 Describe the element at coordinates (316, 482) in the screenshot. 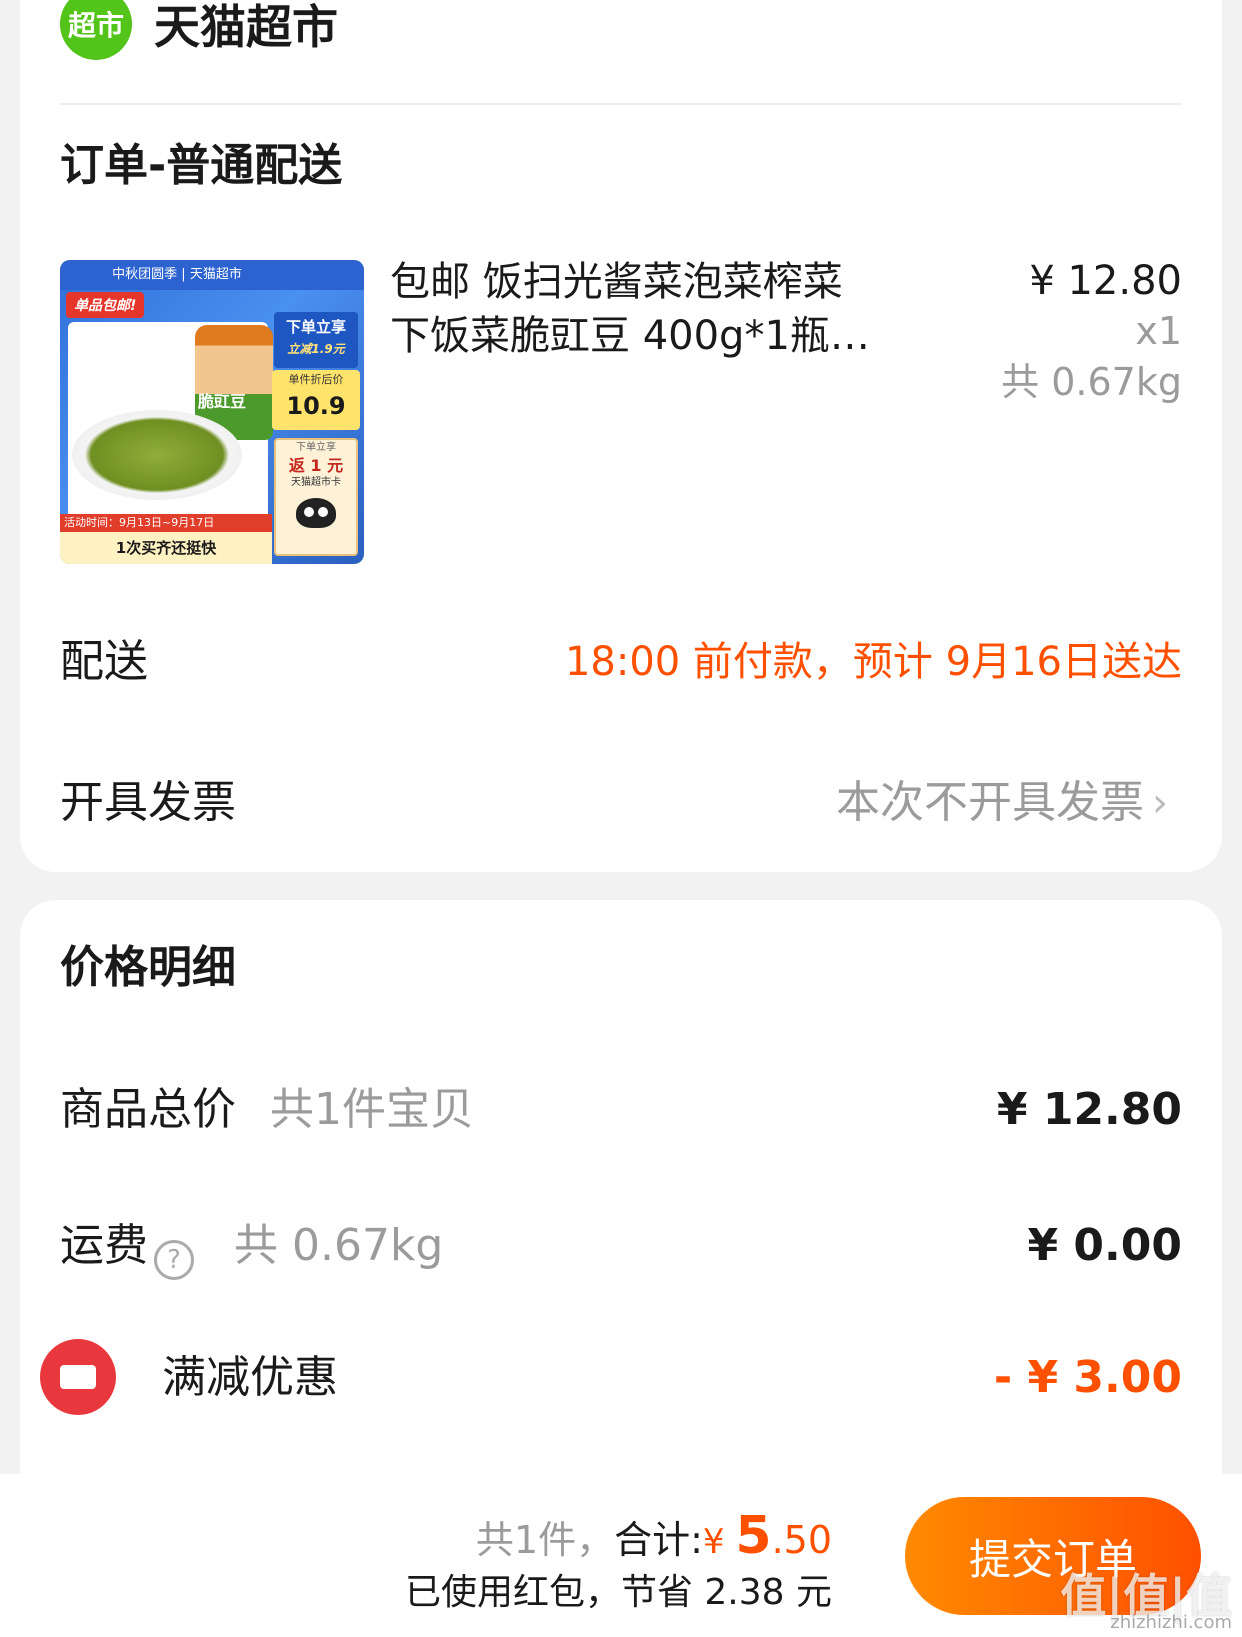

I see `thumb-rebate-card: 天猫超市卡` at that location.